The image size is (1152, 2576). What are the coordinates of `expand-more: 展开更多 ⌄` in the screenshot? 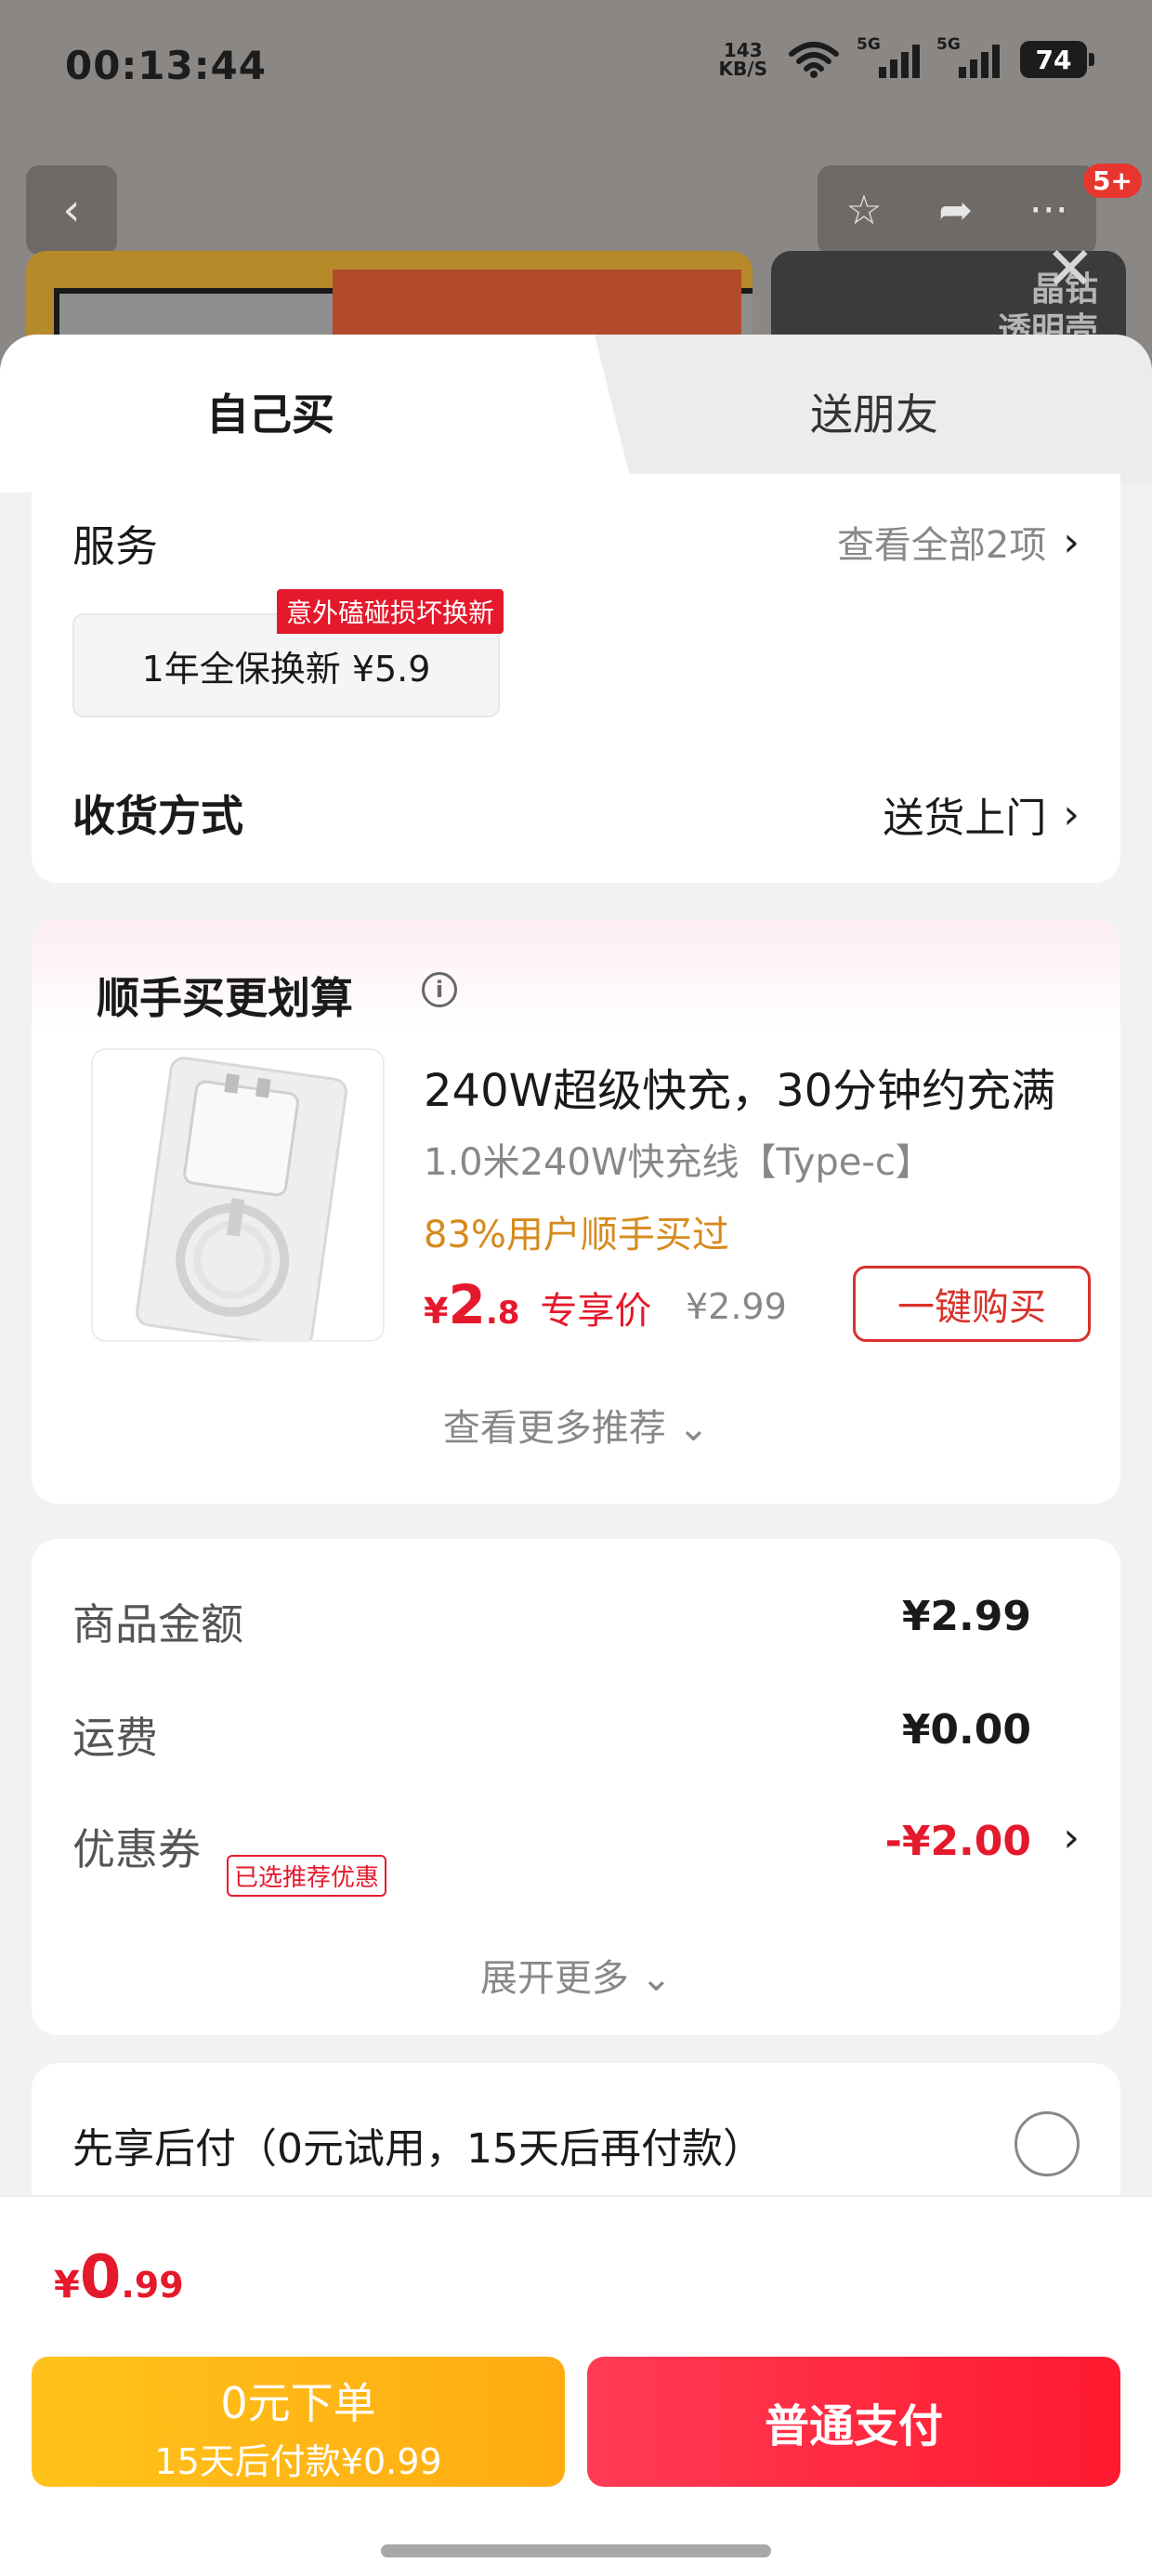 It's located at (576, 1975).